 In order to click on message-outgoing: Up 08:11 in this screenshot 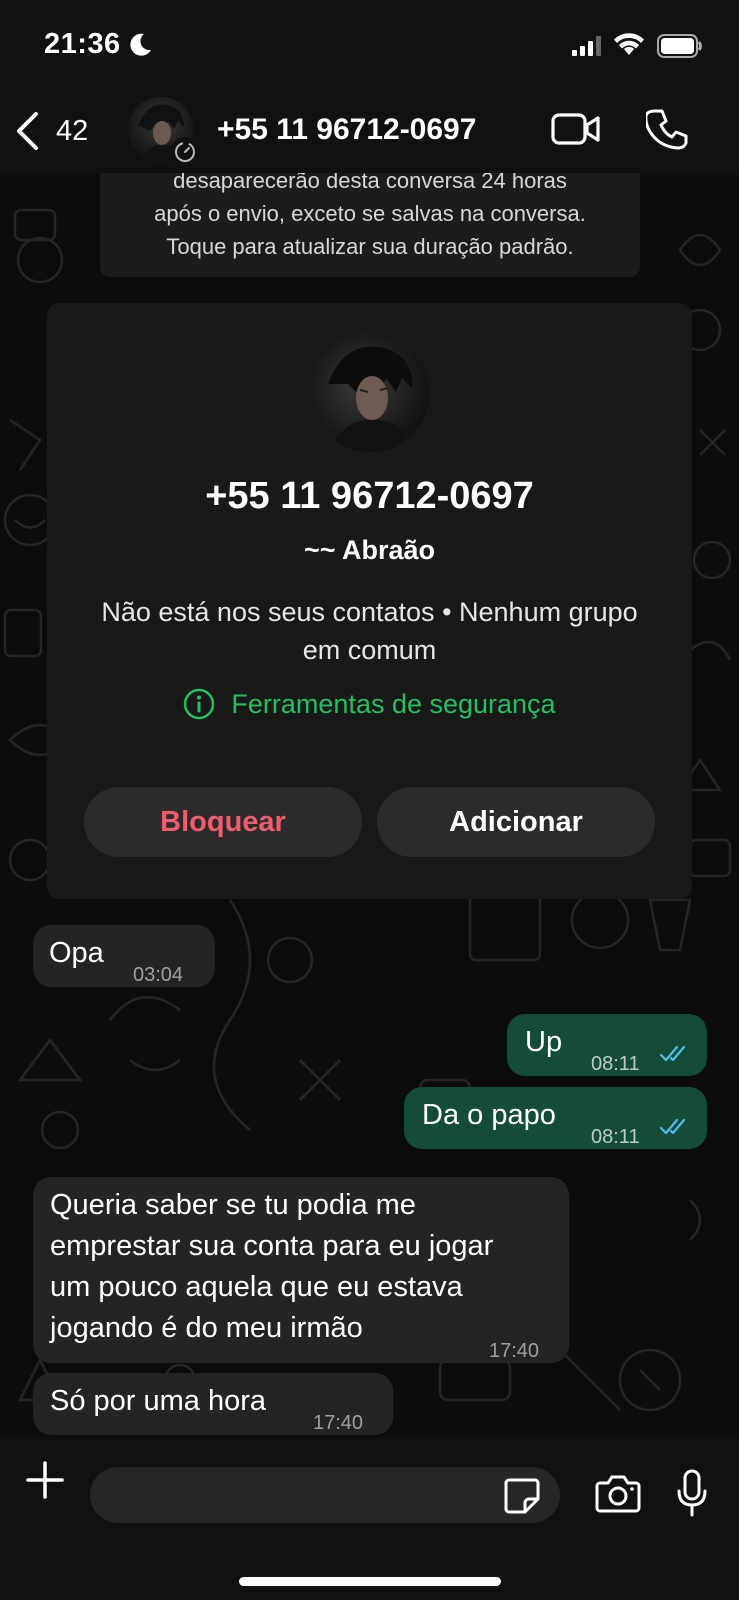, I will do `click(607, 1045)`.